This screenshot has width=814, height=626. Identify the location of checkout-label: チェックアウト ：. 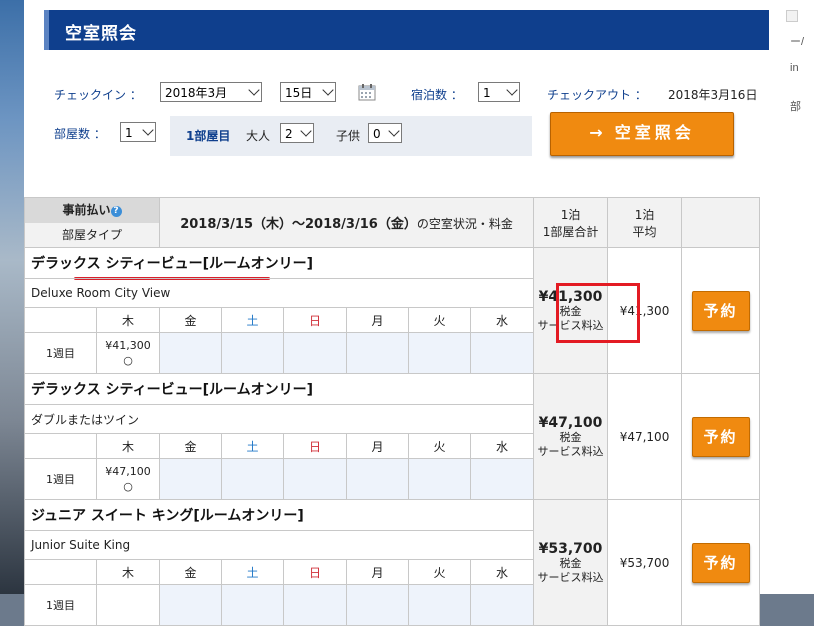
(597, 95).